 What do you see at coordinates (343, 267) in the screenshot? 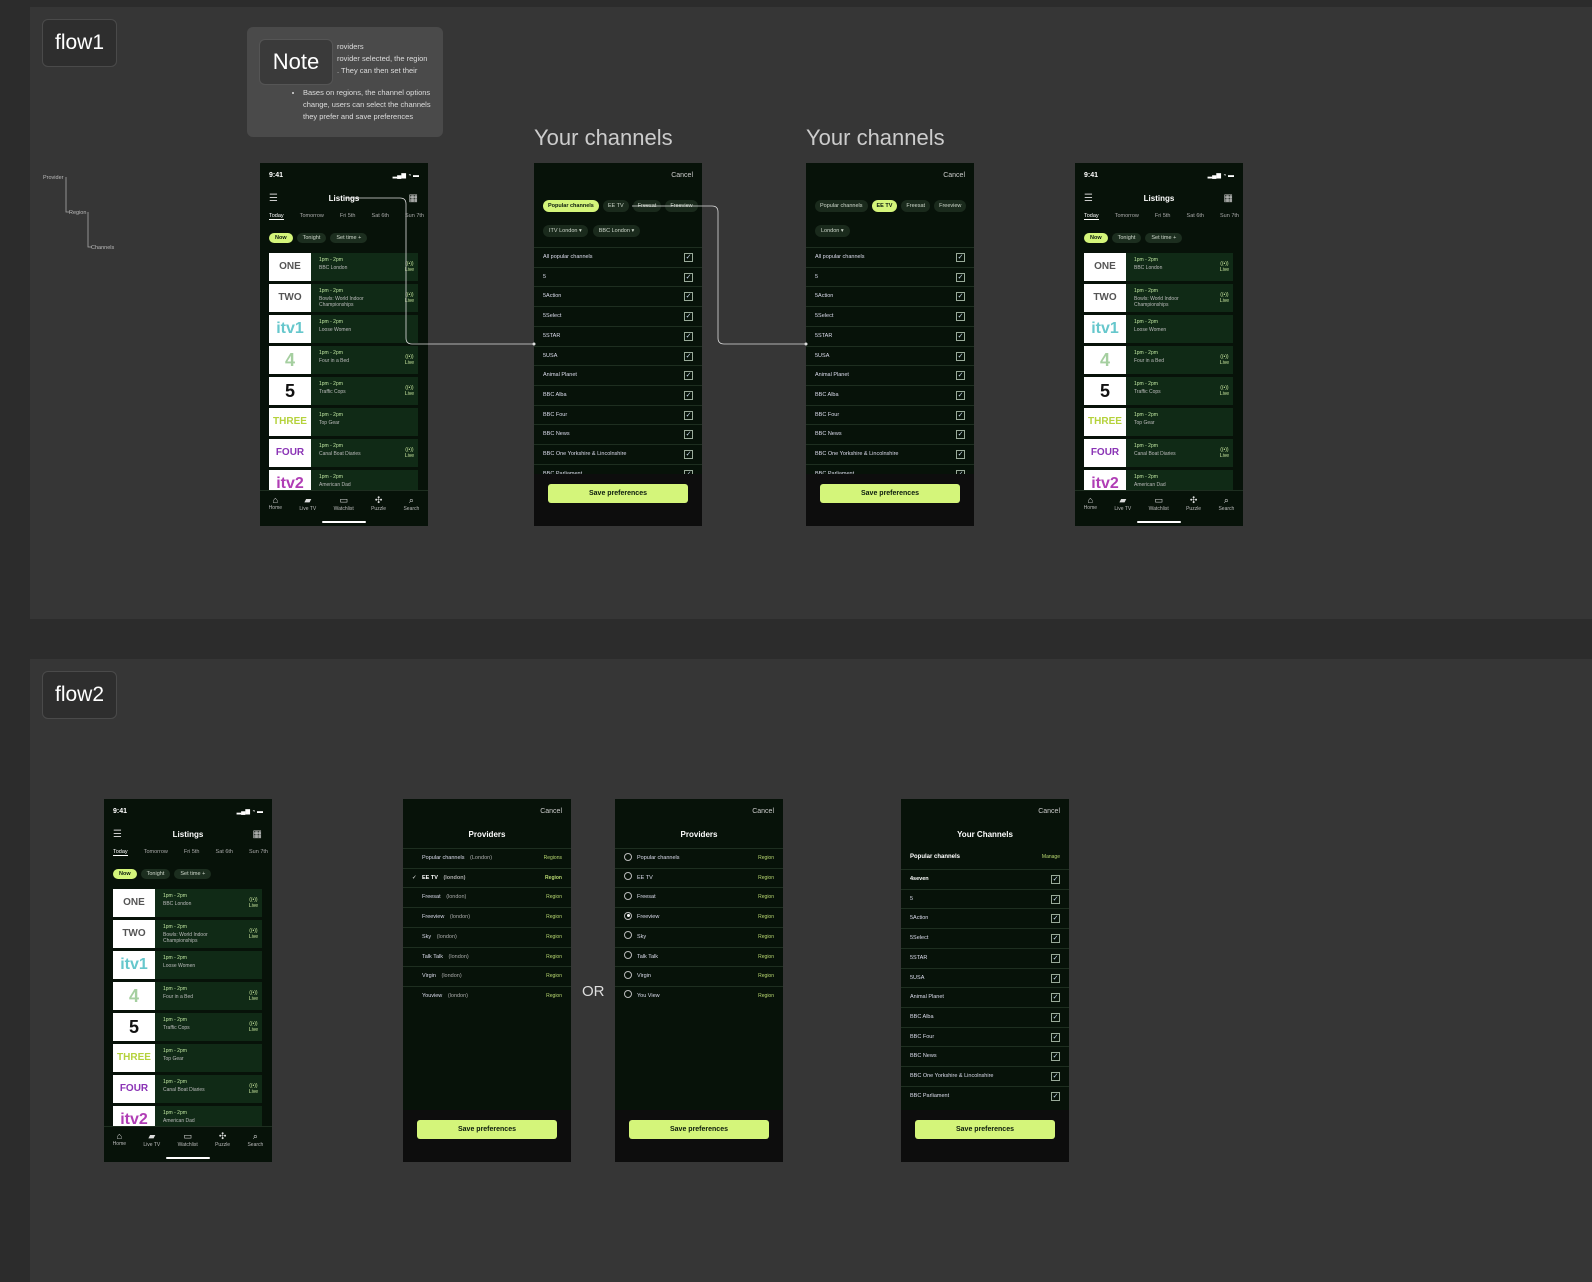
I see `listing-row: ONE 1pm - 2pm BBC London ((•)) Live` at bounding box center [343, 267].